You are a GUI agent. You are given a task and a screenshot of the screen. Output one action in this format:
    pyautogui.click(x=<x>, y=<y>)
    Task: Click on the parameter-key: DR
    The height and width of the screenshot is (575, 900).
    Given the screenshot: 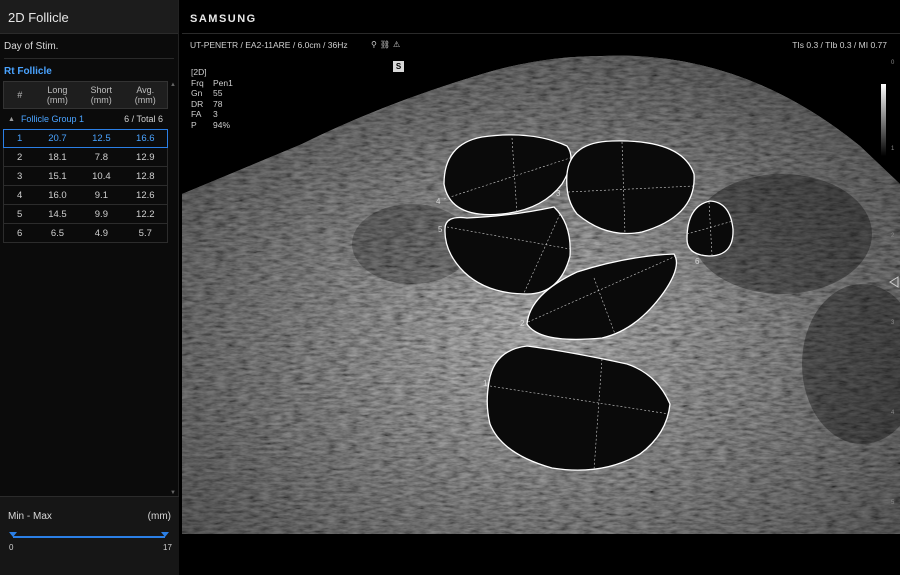 What is the action you would take?
    pyautogui.click(x=197, y=103)
    